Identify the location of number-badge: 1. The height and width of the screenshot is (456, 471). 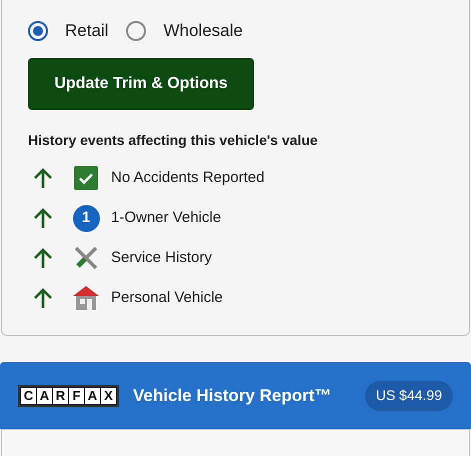
(86, 218).